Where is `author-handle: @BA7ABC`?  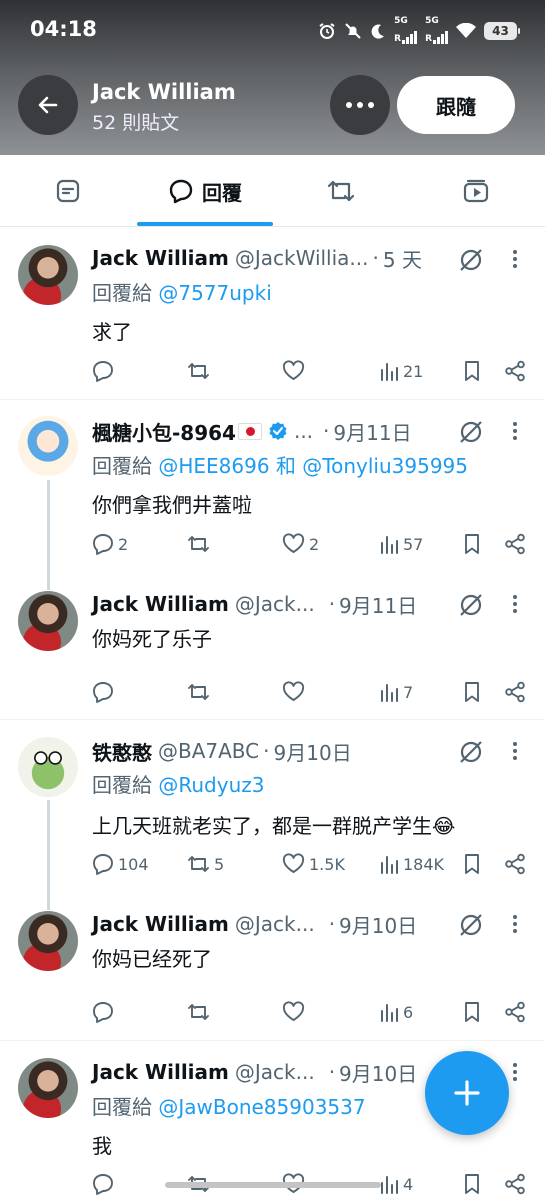 author-handle: @BA7ABC is located at coordinates (209, 751).